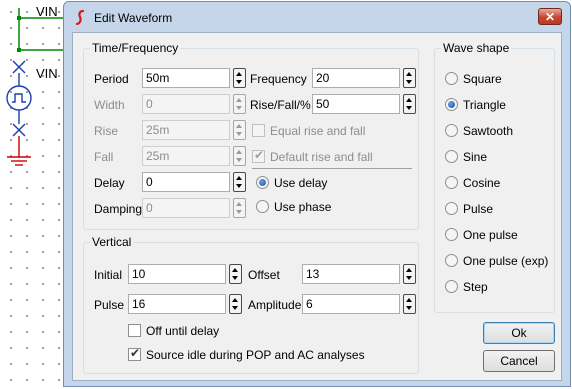 The height and width of the screenshot is (389, 572). What do you see at coordinates (186, 130) in the screenshot?
I see `rise-input: 25m` at bounding box center [186, 130].